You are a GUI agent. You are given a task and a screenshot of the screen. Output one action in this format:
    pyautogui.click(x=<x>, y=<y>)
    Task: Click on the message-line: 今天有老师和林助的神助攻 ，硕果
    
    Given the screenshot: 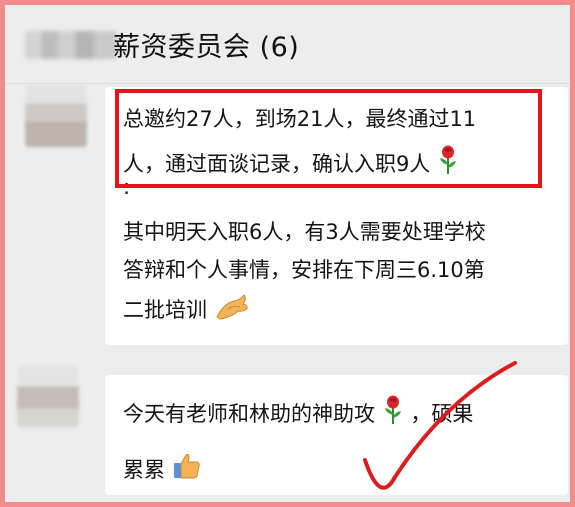 What is the action you would take?
    pyautogui.click(x=298, y=415)
    